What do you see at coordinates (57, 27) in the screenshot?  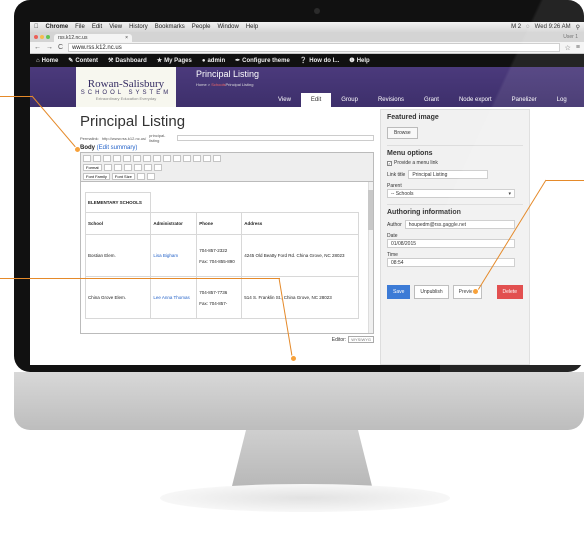 I see `menu-app: Chrome` at bounding box center [57, 27].